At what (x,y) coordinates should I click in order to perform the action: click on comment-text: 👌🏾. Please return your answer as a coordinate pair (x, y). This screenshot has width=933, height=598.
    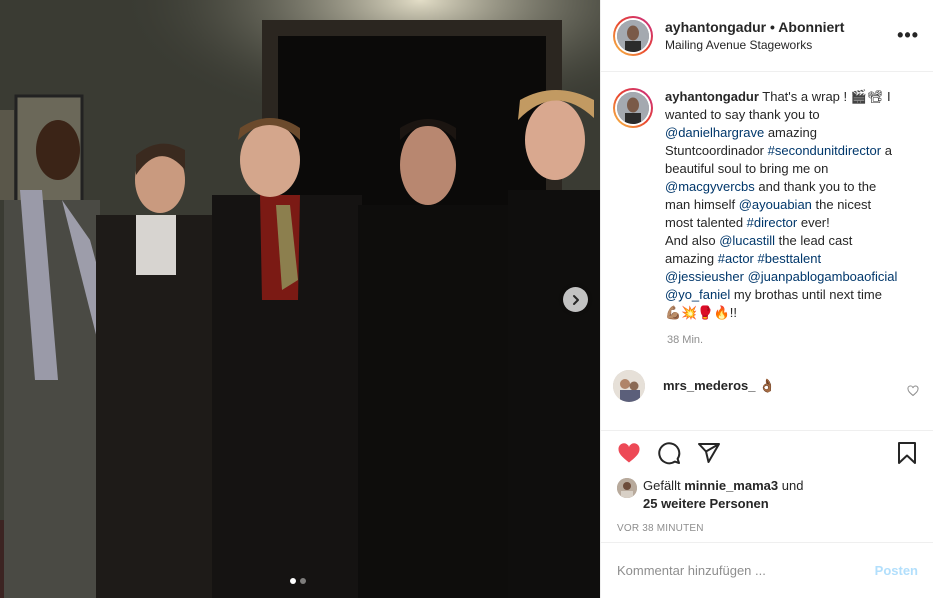
    Looking at the image, I should click on (767, 385).